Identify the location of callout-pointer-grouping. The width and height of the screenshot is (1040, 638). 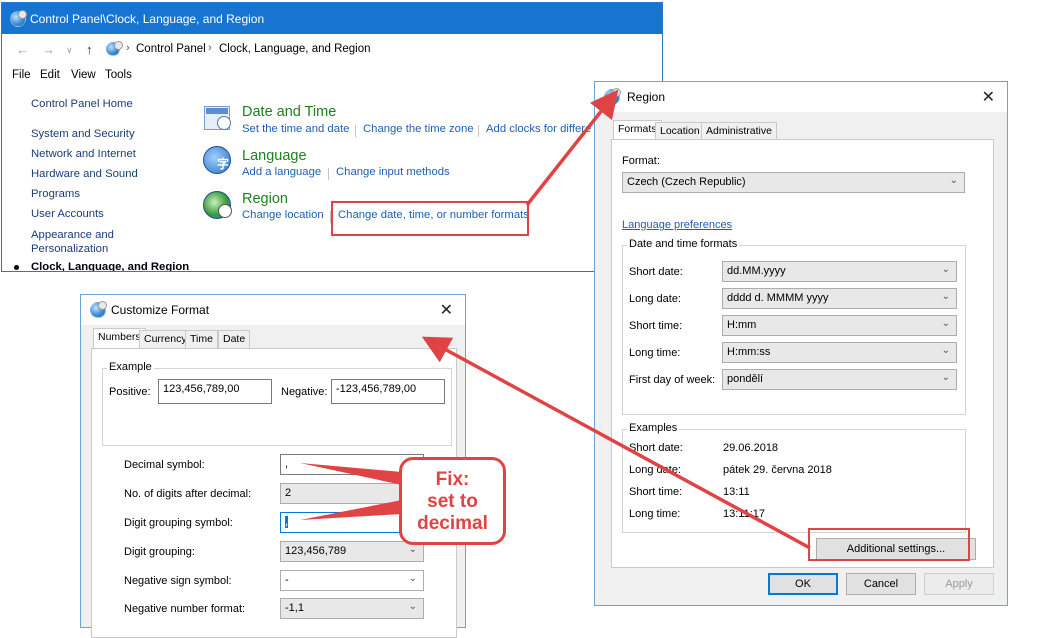
(351, 510).